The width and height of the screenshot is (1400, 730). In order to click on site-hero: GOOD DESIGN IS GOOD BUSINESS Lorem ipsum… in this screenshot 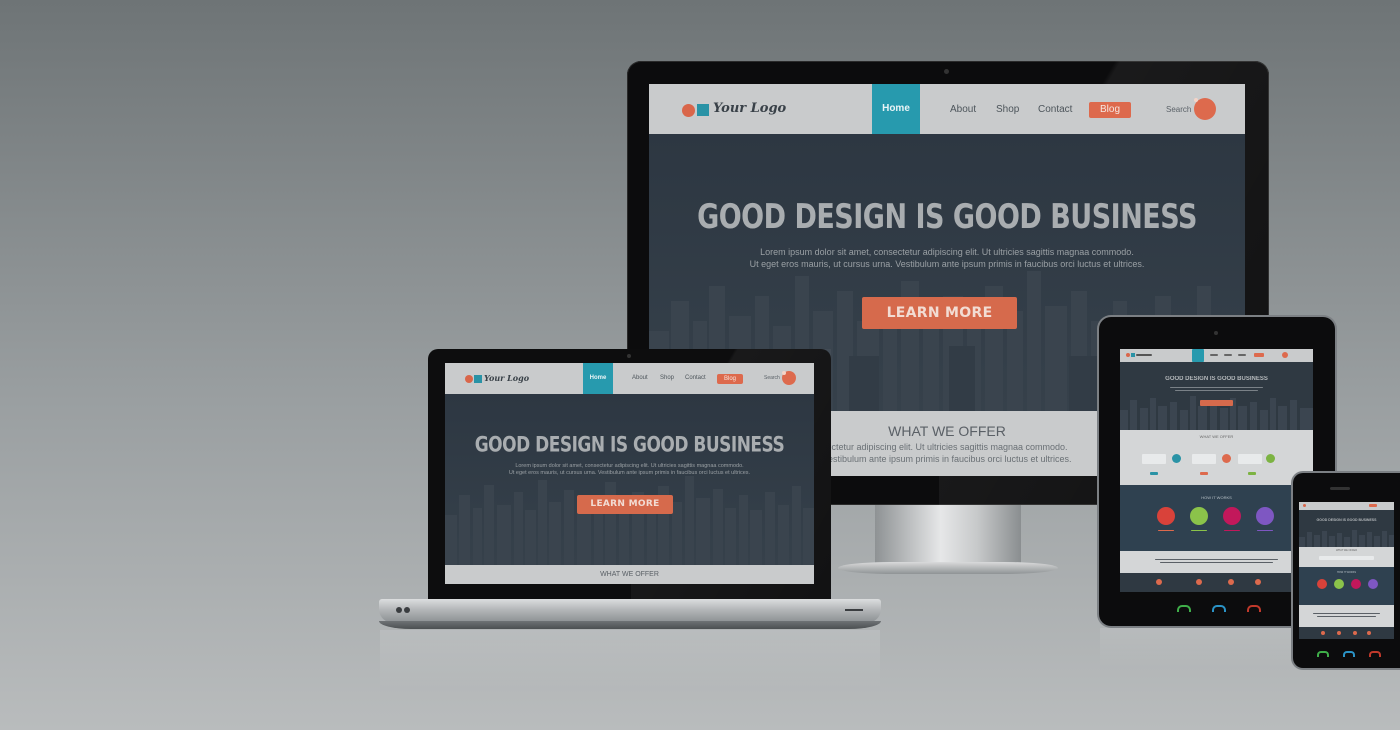, I will do `click(629, 479)`.